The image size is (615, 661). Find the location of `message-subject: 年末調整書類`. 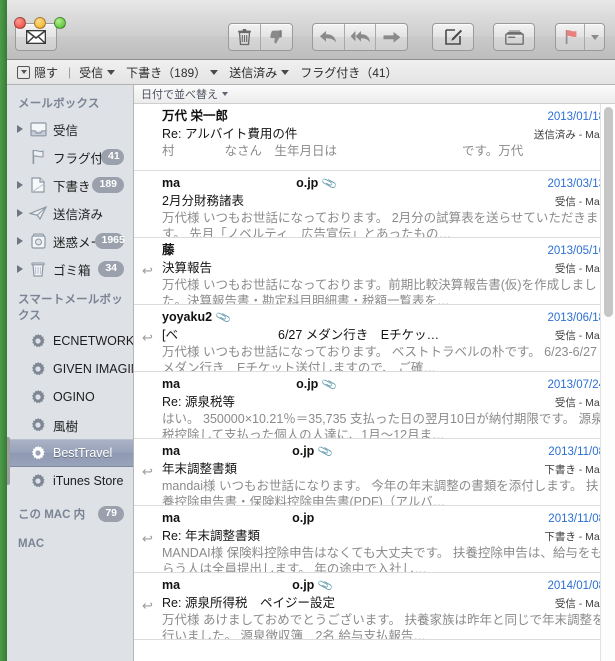

message-subject: 年末調整書類 is located at coordinates (200, 469).